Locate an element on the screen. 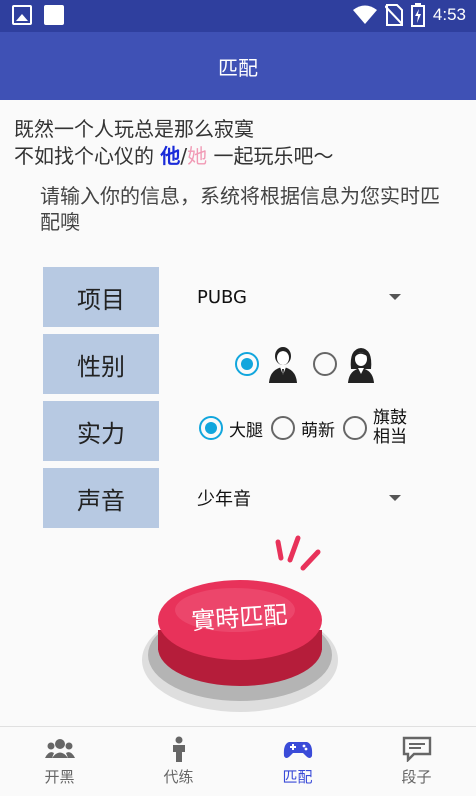  female-radio is located at coordinates (325, 364).